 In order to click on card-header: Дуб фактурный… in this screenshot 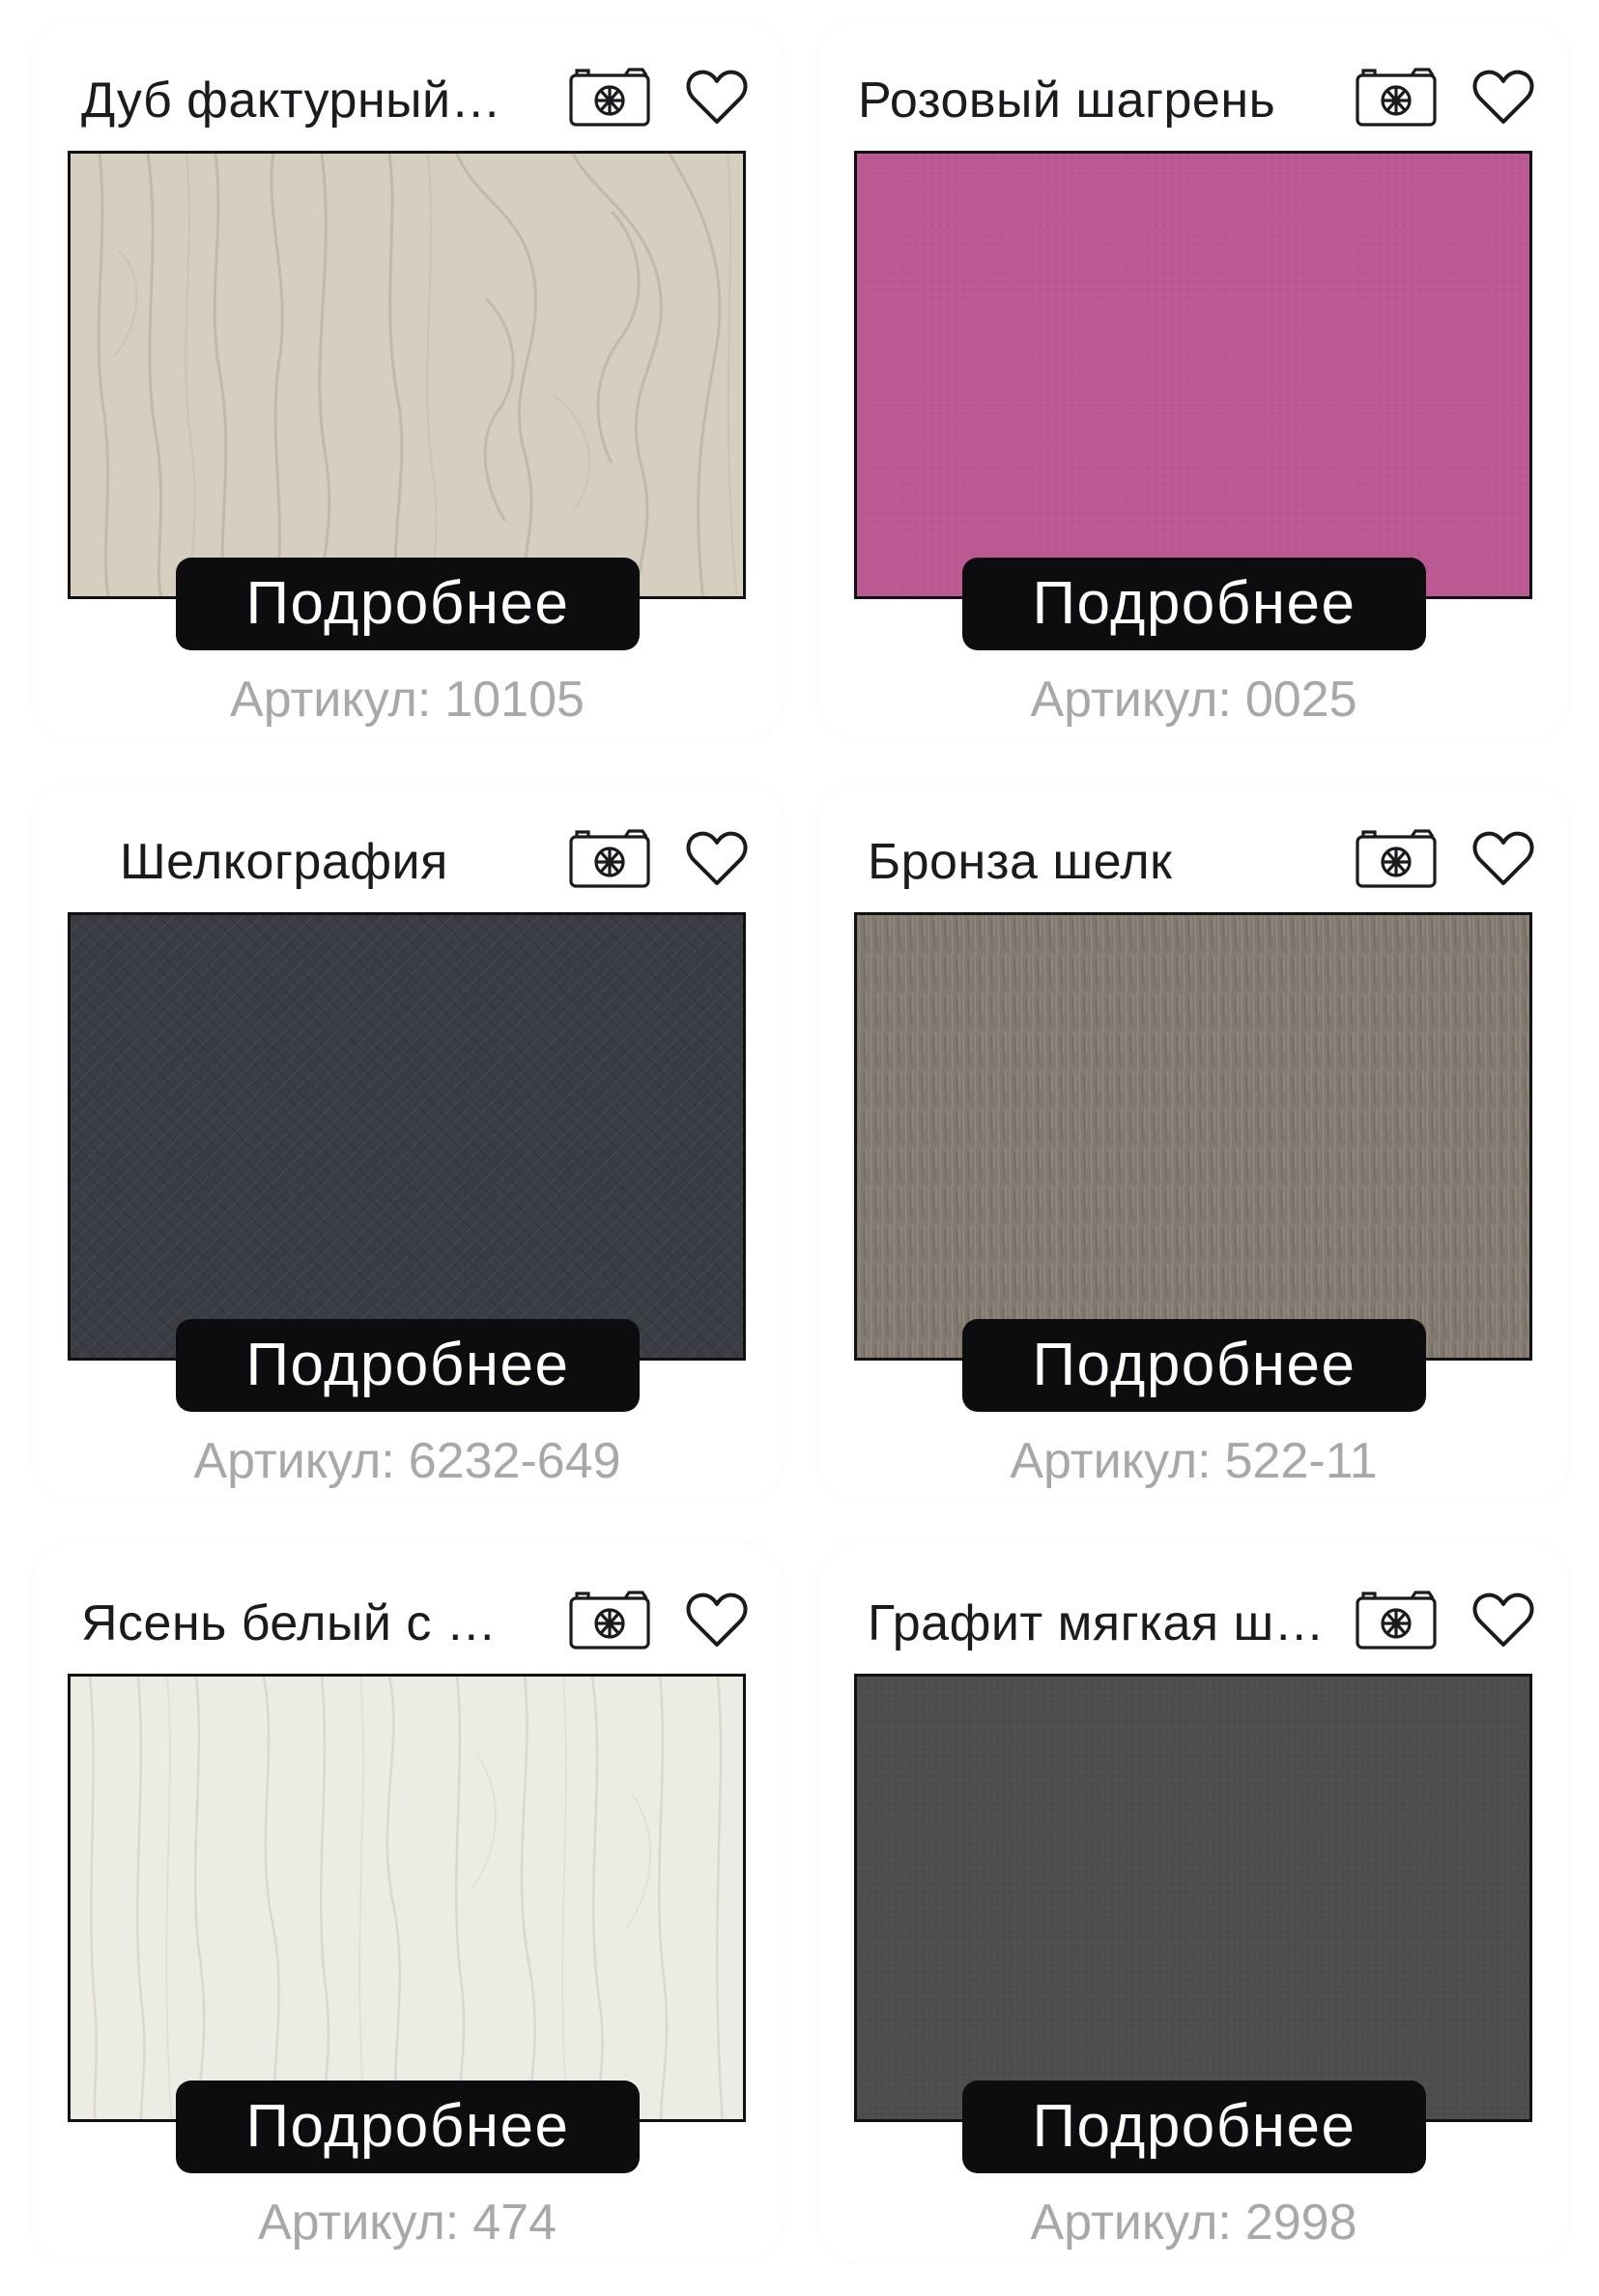, I will do `click(407, 79)`.